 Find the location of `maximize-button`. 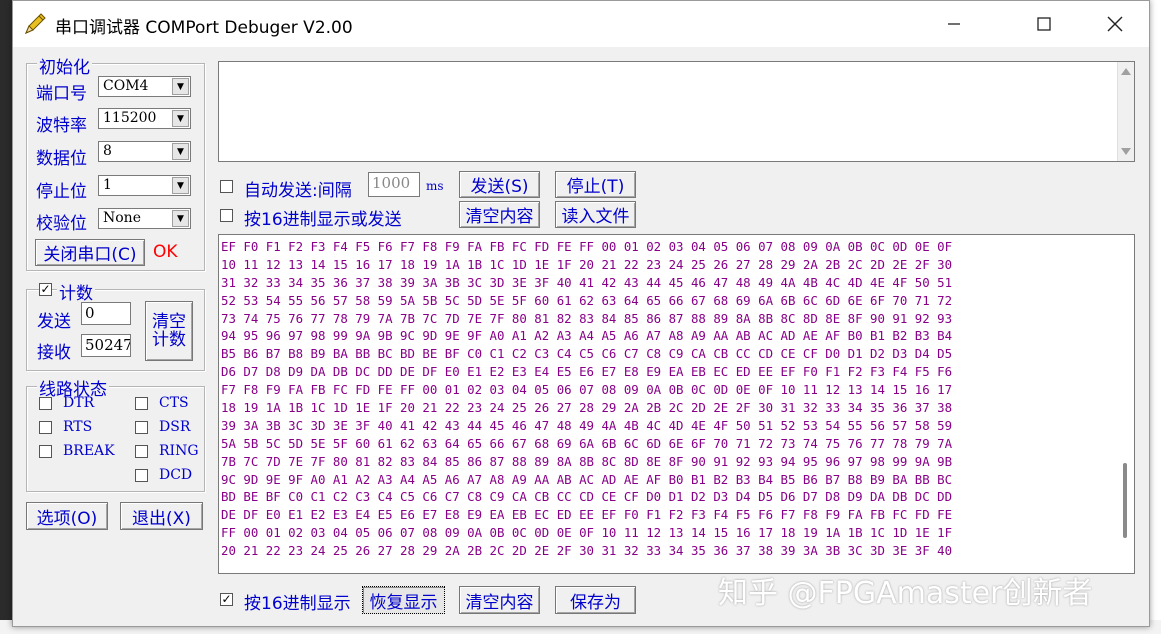

maximize-button is located at coordinates (1044, 24).